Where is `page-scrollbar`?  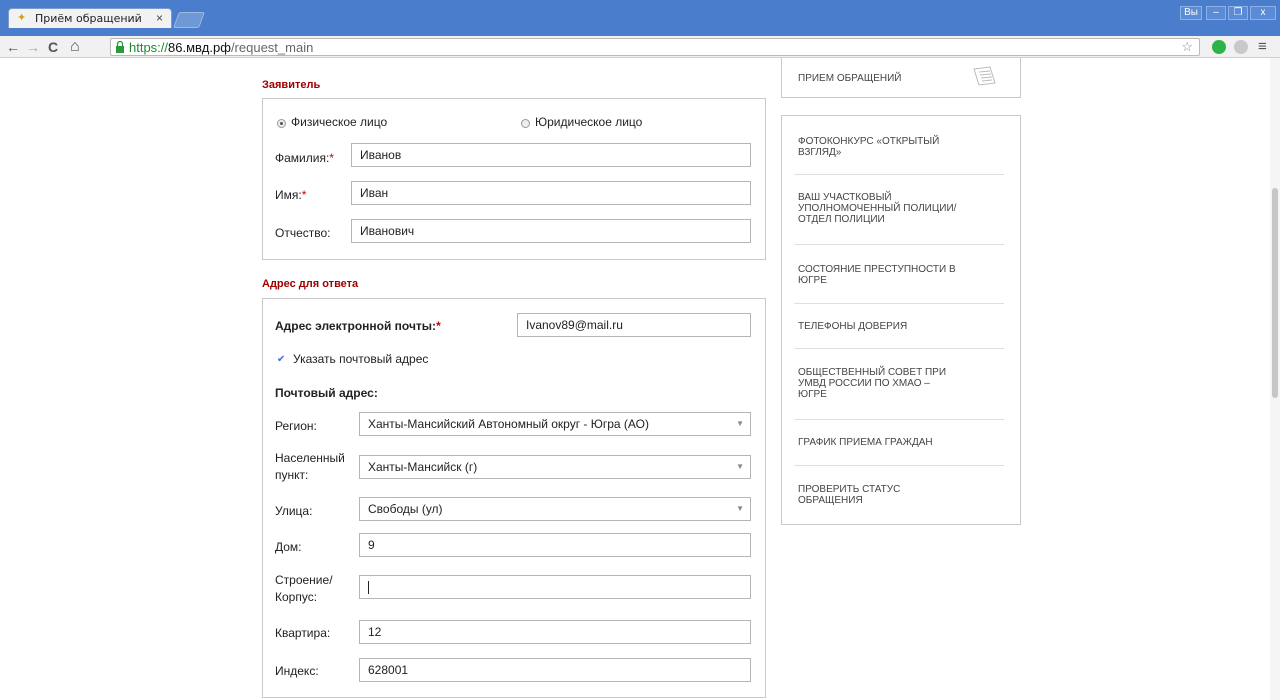 page-scrollbar is located at coordinates (1275, 379).